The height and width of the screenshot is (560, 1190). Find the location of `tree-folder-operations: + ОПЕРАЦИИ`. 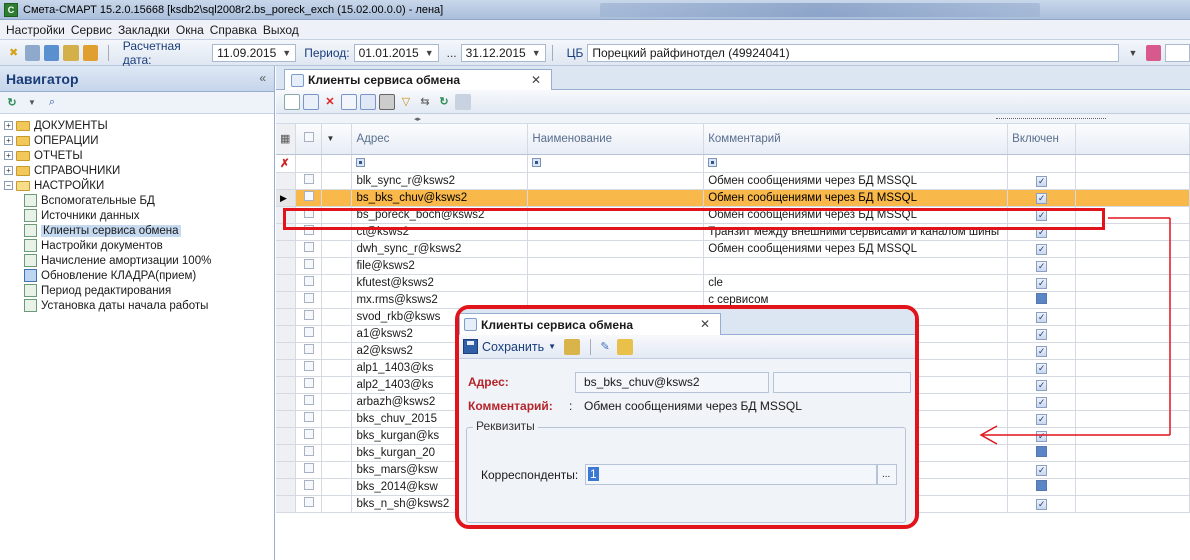

tree-folder-operations: + ОПЕРАЦИИ is located at coordinates (139, 140).